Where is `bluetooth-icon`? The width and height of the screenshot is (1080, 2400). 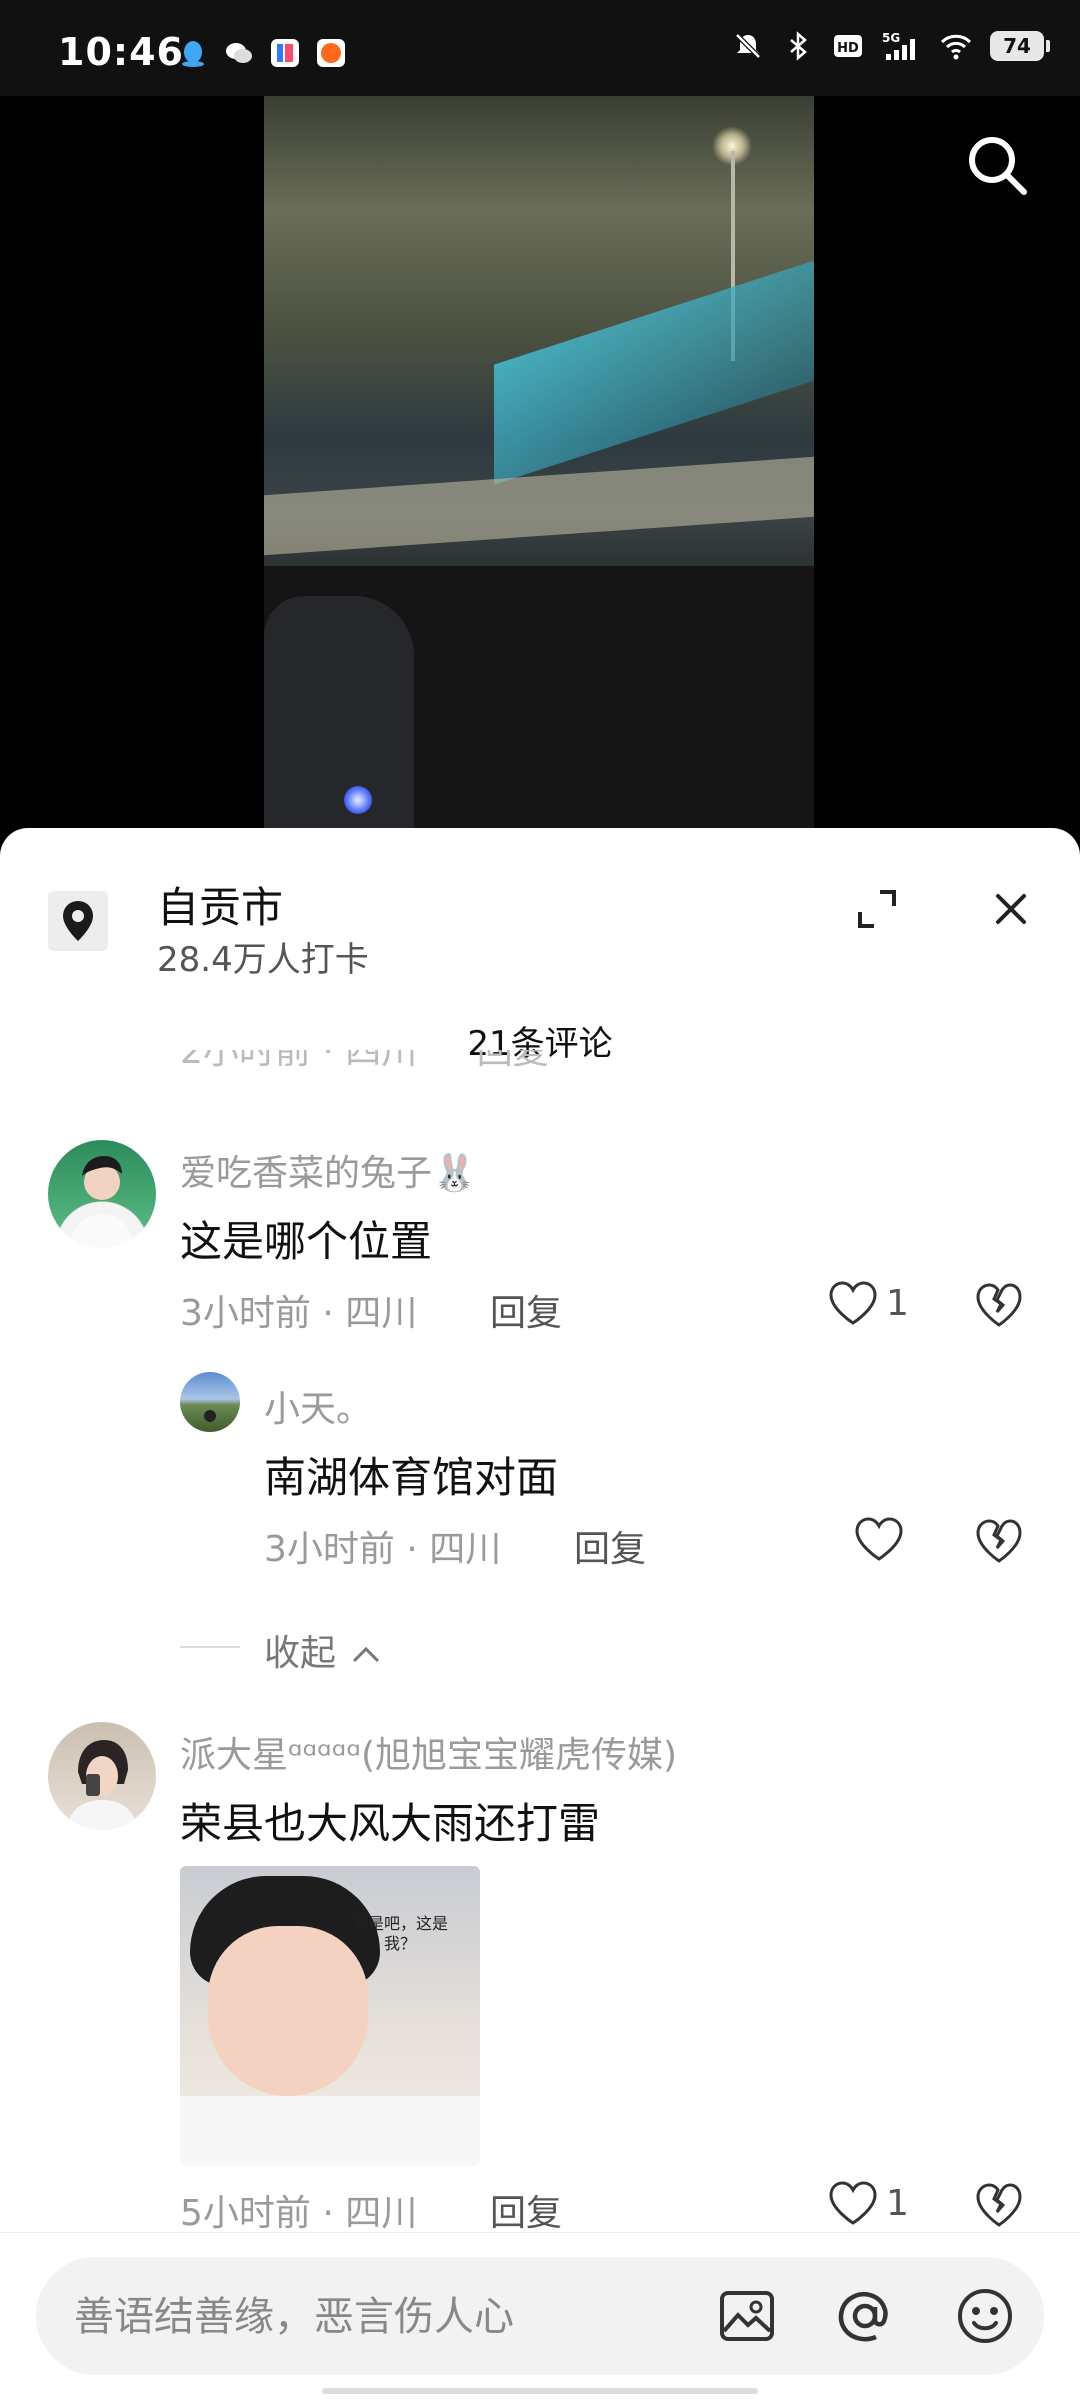
bluetooth-icon is located at coordinates (798, 46).